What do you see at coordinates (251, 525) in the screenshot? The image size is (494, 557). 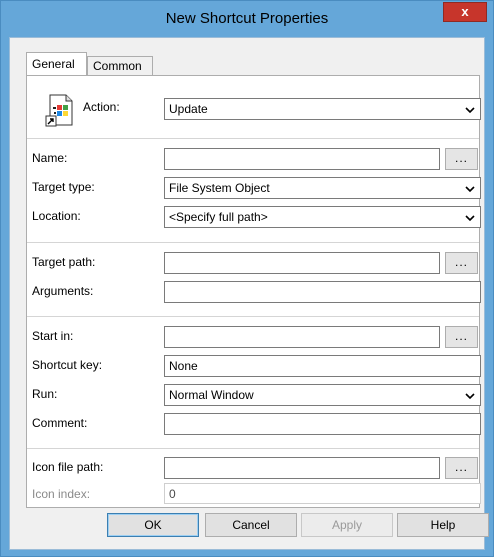 I see `cancel-button: Cancel` at bounding box center [251, 525].